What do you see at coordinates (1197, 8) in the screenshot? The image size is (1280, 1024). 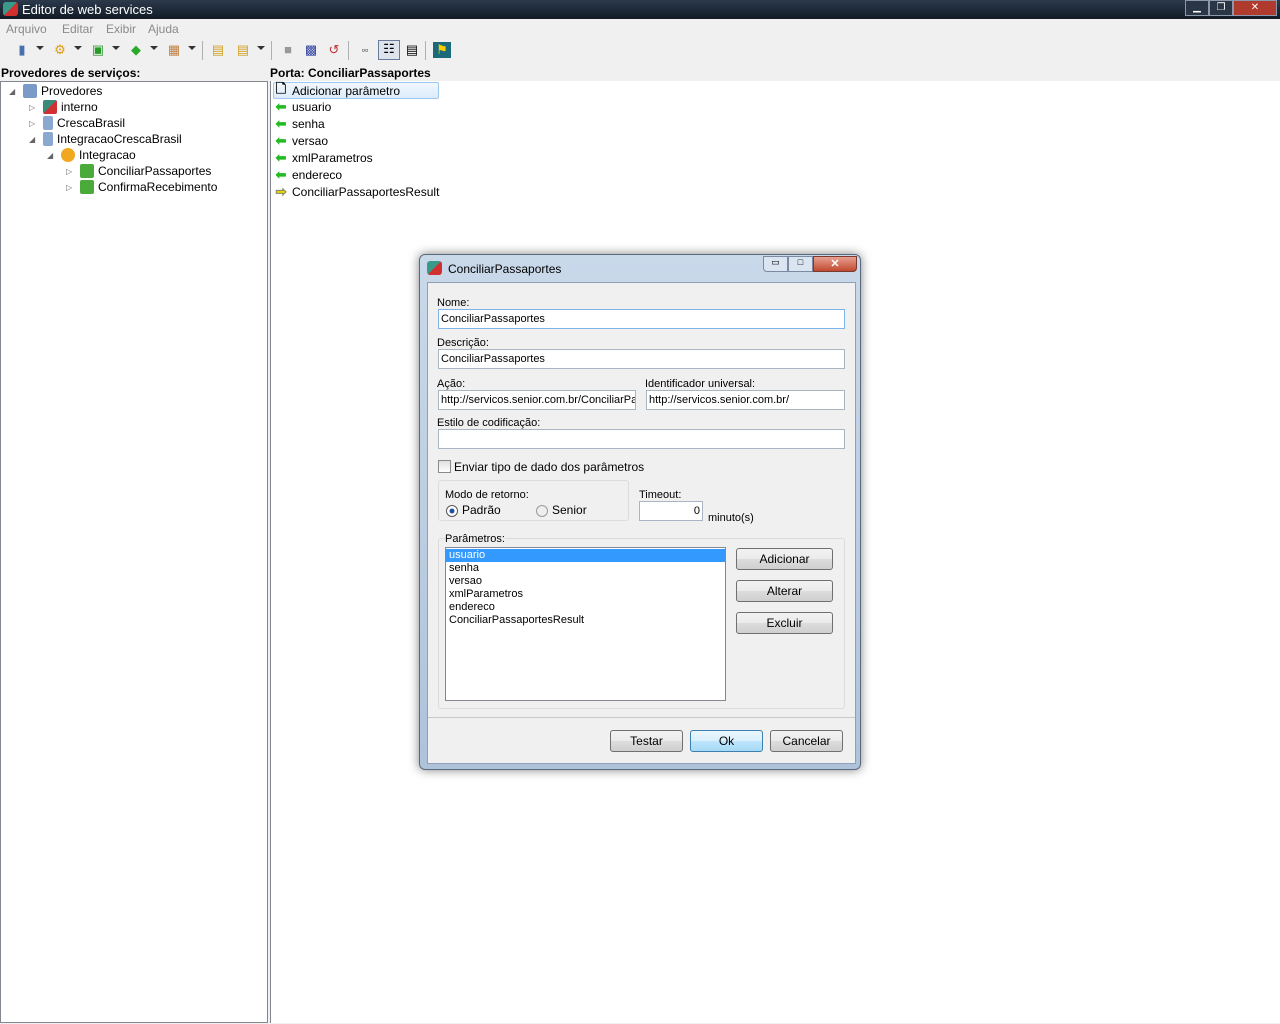 I see `minimize-button: ▁` at bounding box center [1197, 8].